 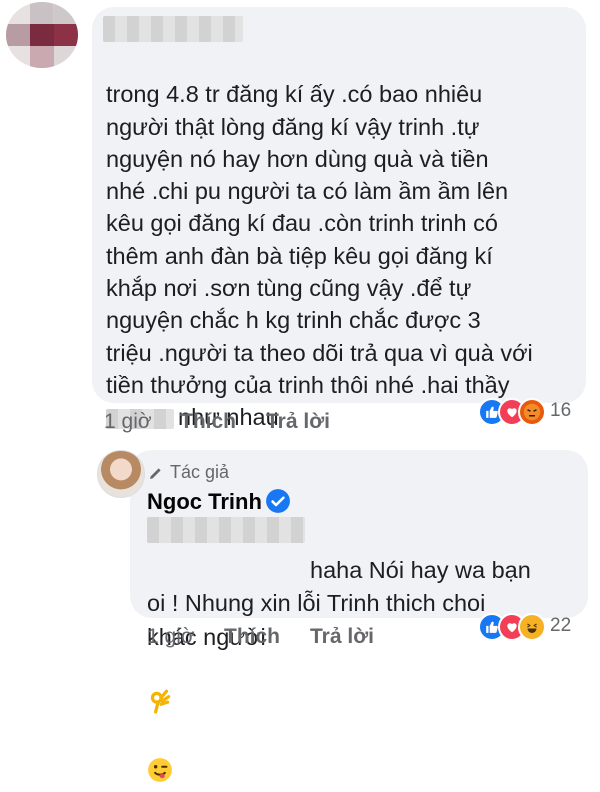 I want to click on reply-reaction-summary: 22, so click(x=533, y=627).